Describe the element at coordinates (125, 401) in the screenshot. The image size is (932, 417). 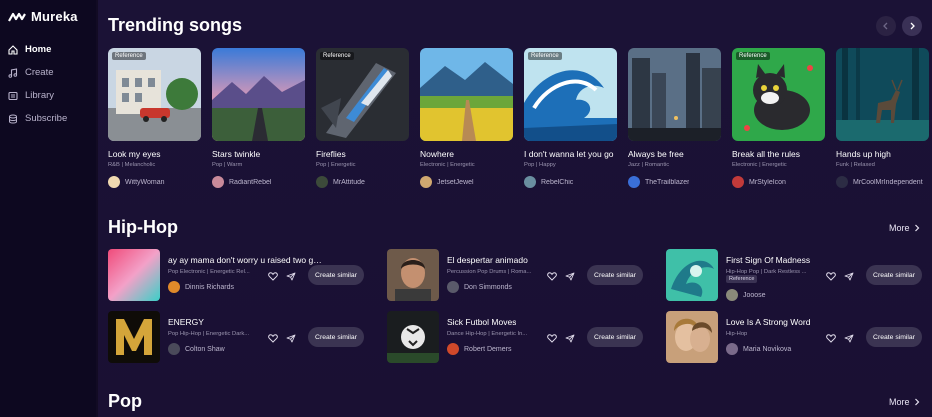
I see `pop-title: Pop` at that location.